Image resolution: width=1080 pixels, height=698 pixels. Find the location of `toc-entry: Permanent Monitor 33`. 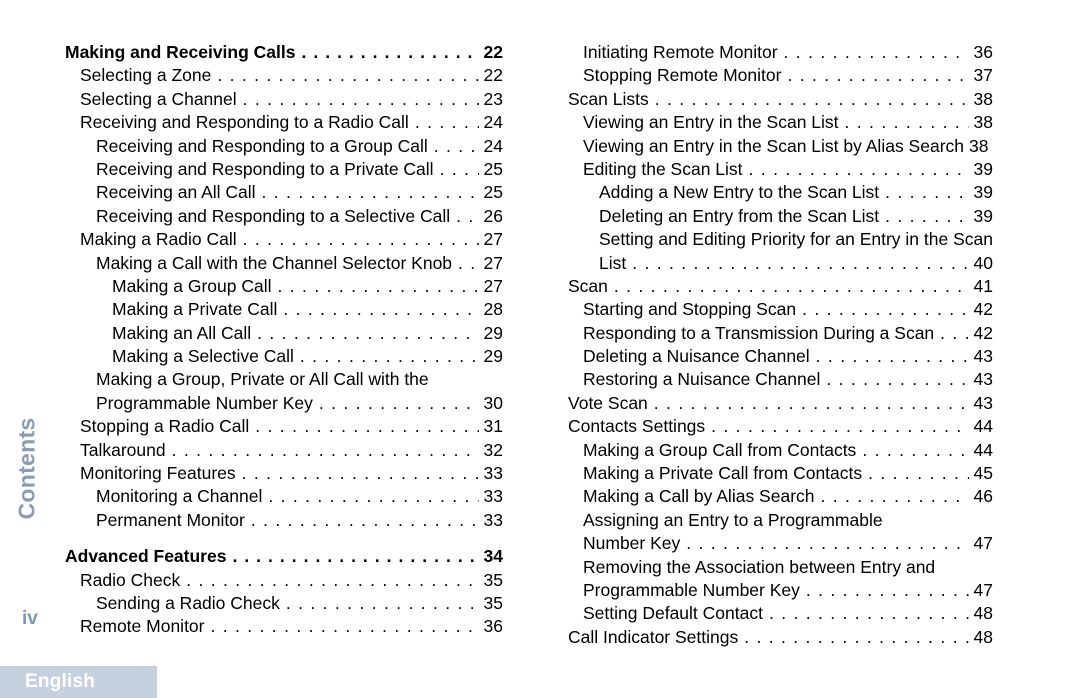

toc-entry: Permanent Monitor 33 is located at coordinates (299, 520).